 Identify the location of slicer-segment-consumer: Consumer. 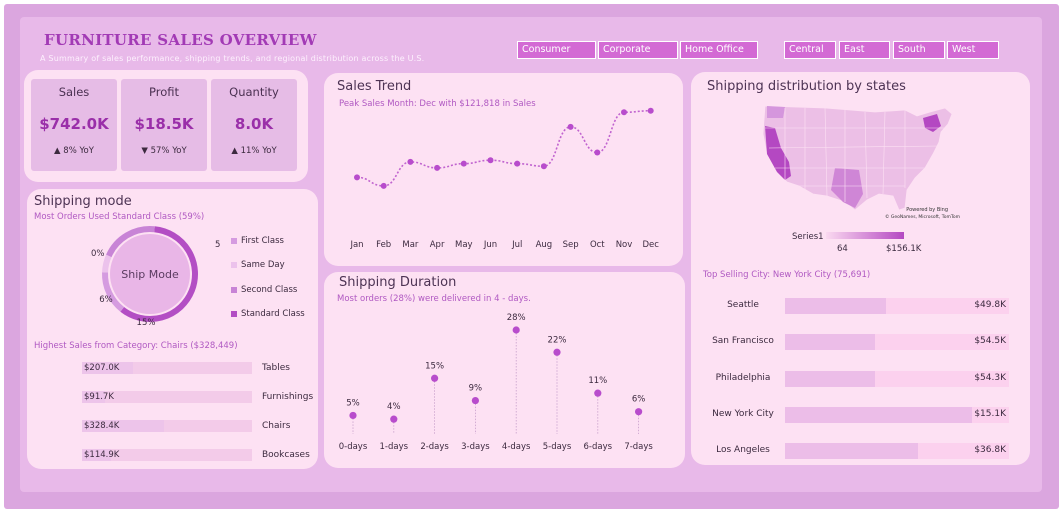
(556, 50).